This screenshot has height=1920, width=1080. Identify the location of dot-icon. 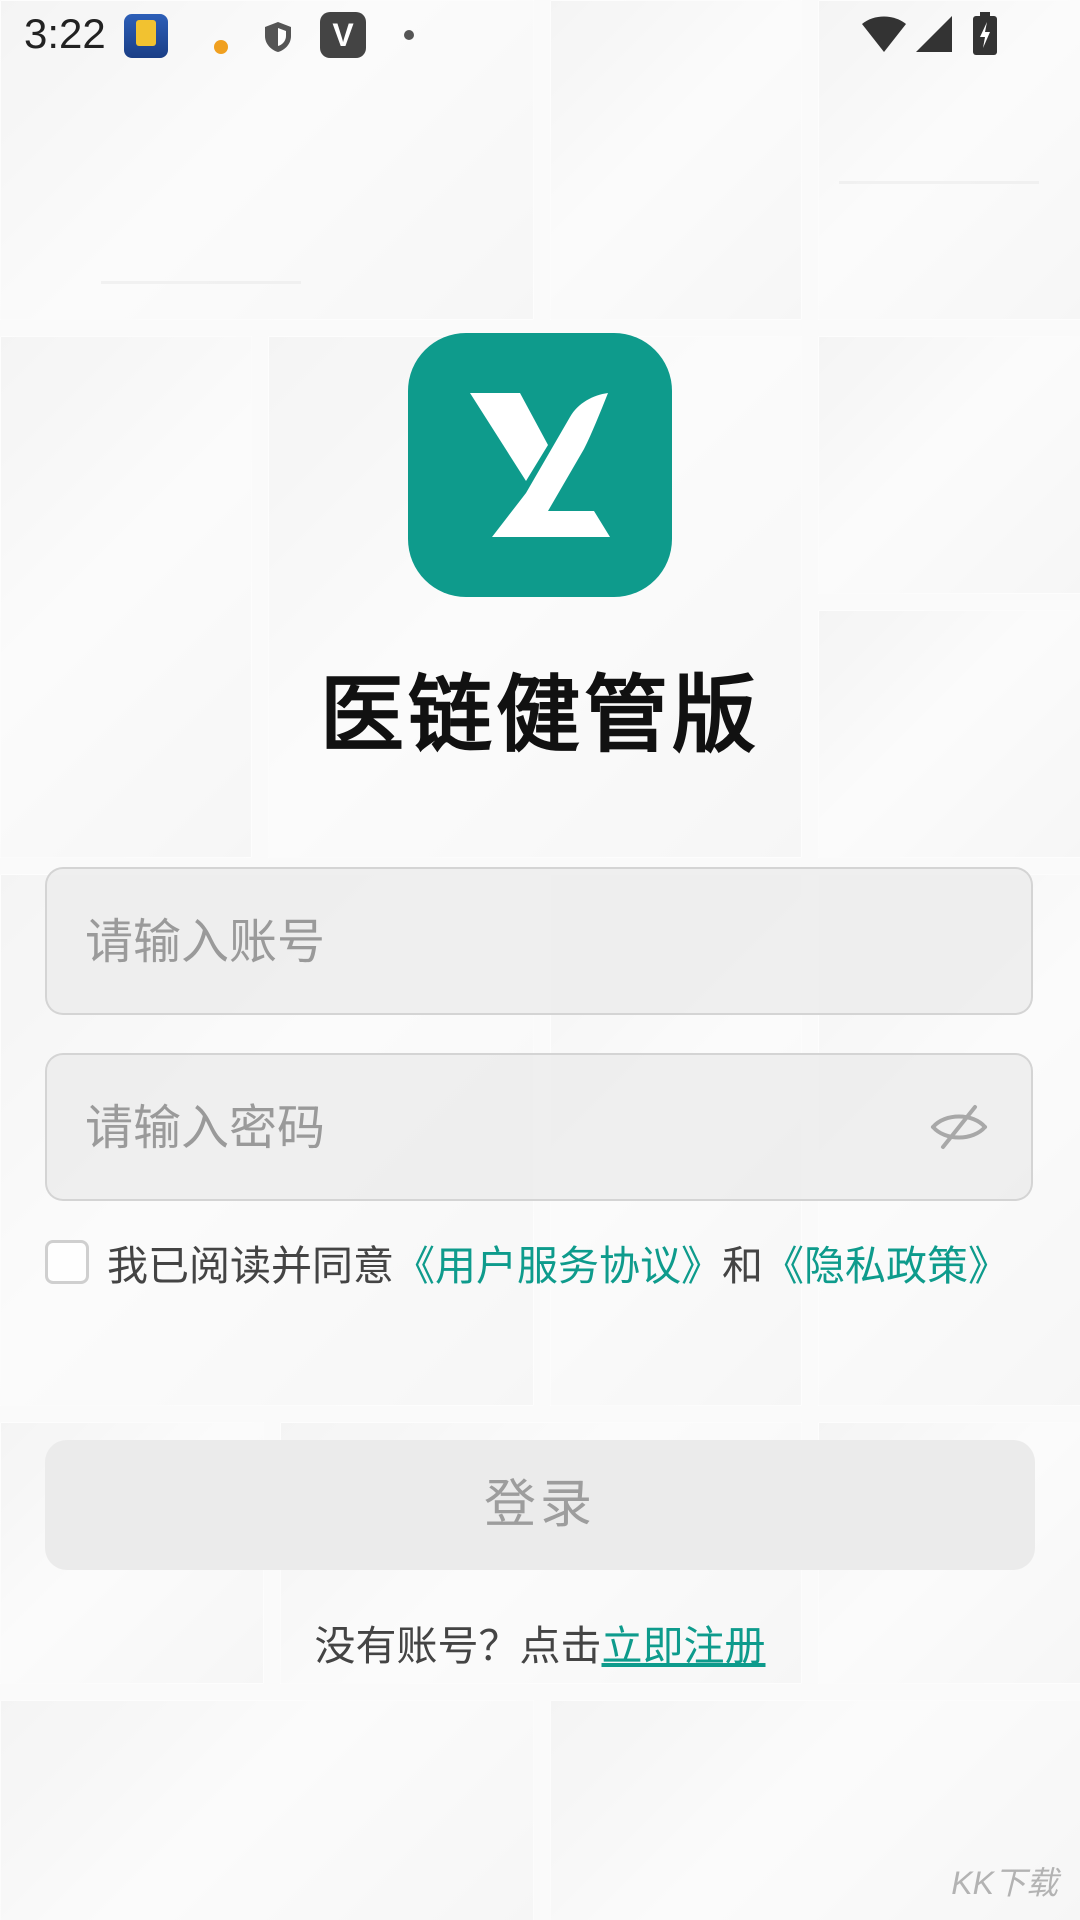
(409, 35).